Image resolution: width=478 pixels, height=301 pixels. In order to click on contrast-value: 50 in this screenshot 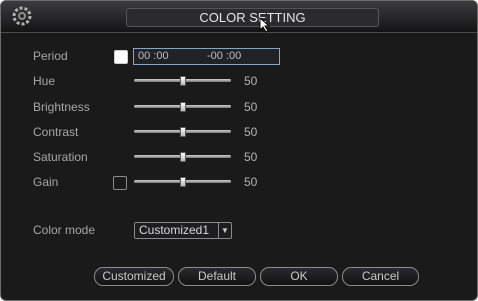, I will do `click(251, 132)`.